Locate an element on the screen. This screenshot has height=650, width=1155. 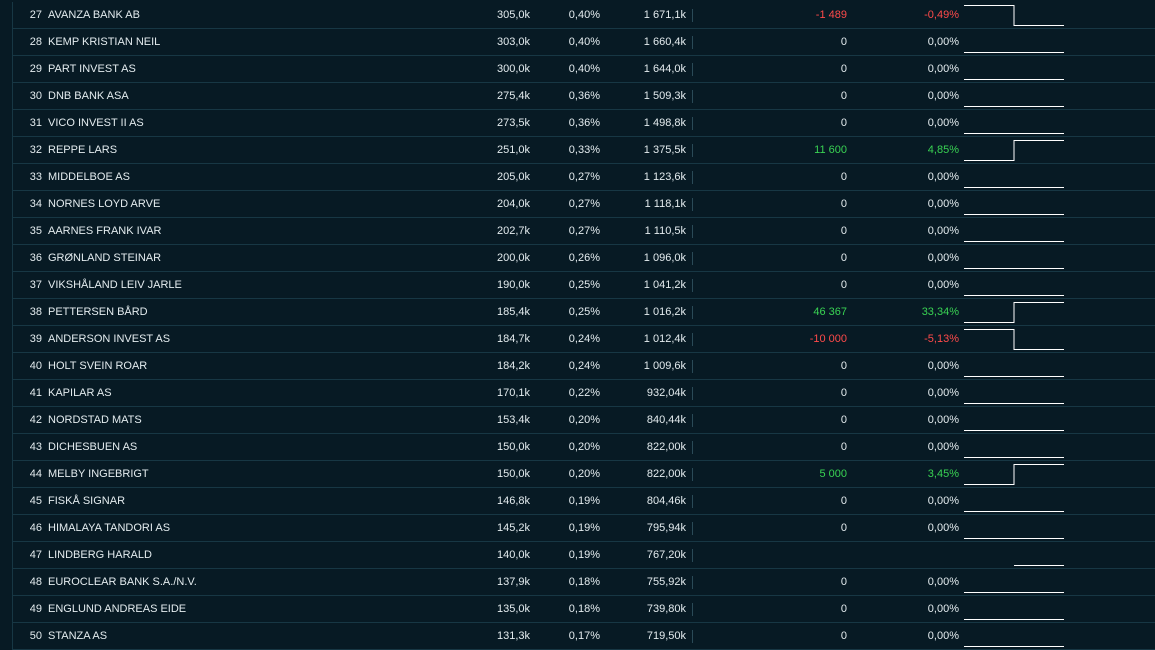
ownership-percent: 0,40% is located at coordinates (584, 69).